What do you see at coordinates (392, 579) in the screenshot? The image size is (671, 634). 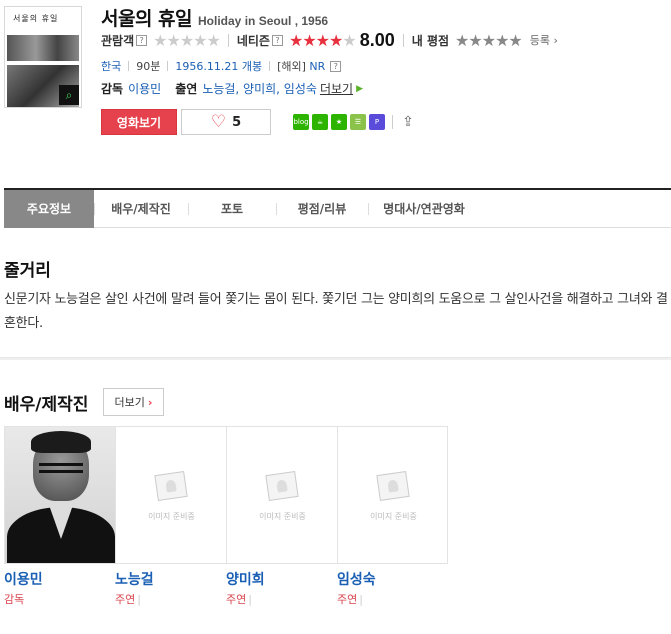 I see `person-name: 임성숙` at bounding box center [392, 579].